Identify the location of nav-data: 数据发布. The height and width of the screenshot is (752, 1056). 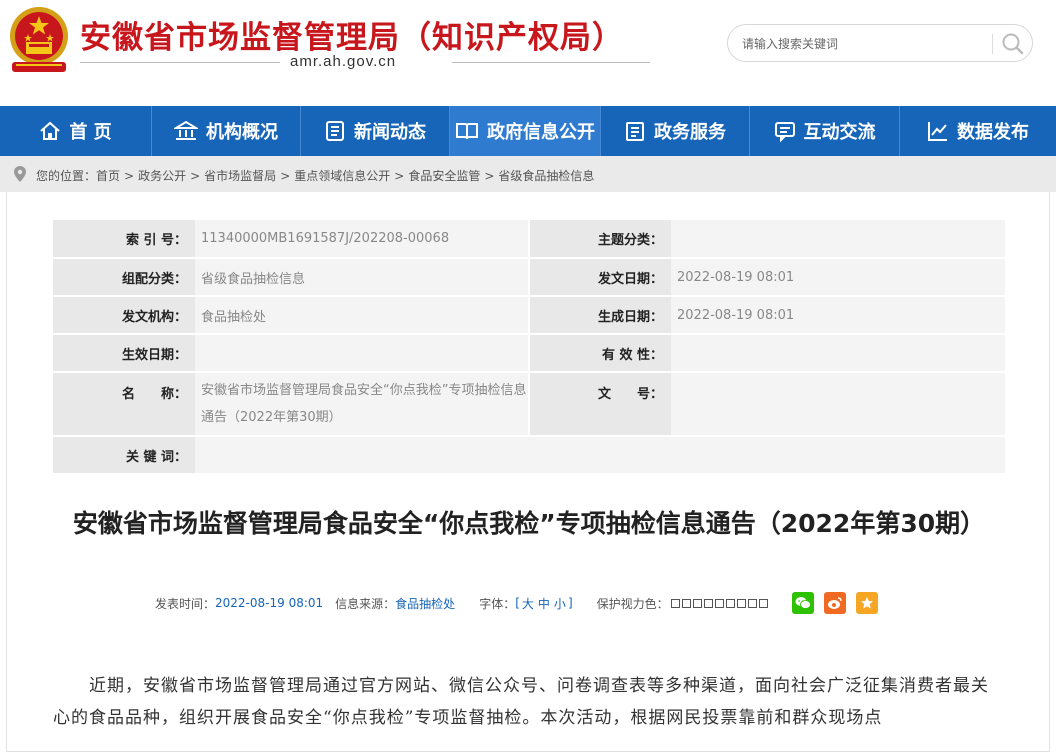
(978, 131).